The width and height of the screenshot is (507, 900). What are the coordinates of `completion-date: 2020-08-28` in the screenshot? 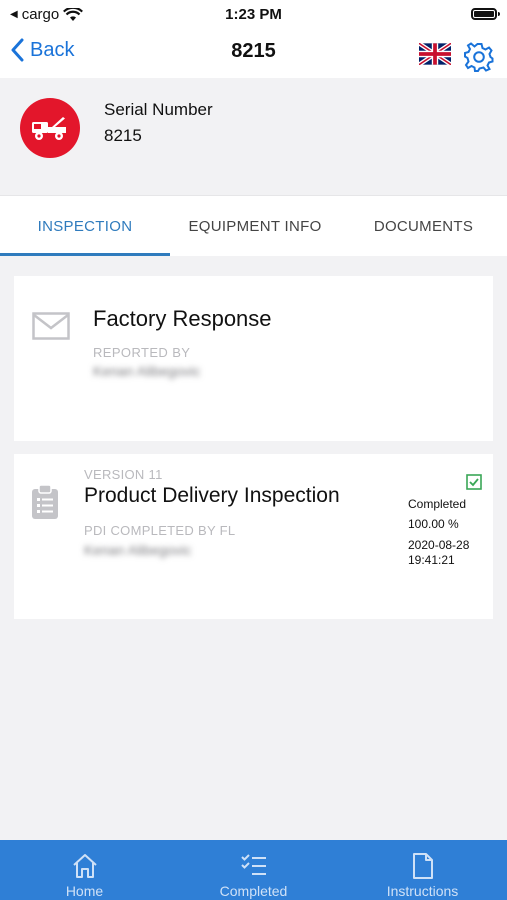 It's located at (439, 545).